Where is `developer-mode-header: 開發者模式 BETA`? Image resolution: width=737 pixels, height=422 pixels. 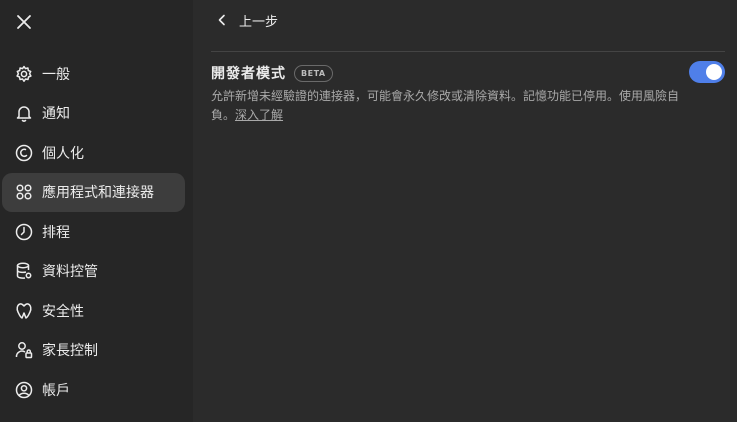
developer-mode-header: 開發者模式 BETA is located at coordinates (272, 73).